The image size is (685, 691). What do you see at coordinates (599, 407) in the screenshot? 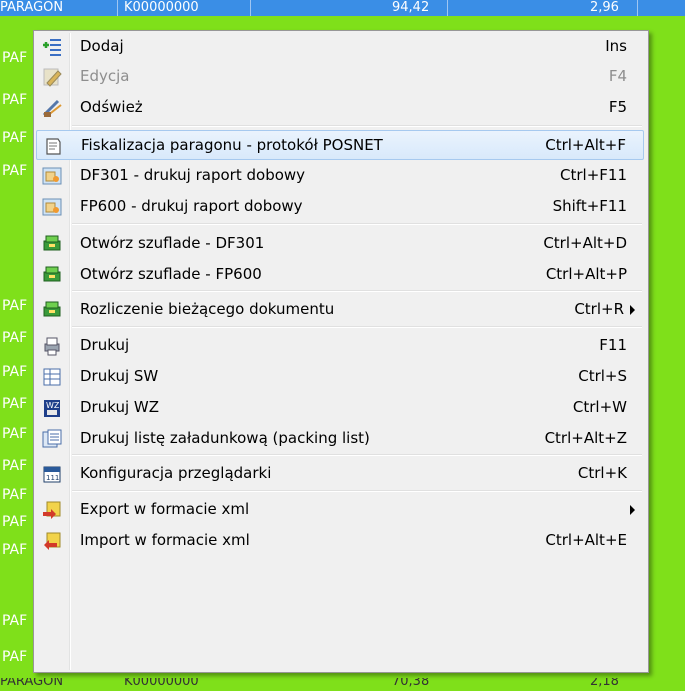
I see `menu-item-shortcut: Ctrl+W` at bounding box center [599, 407].